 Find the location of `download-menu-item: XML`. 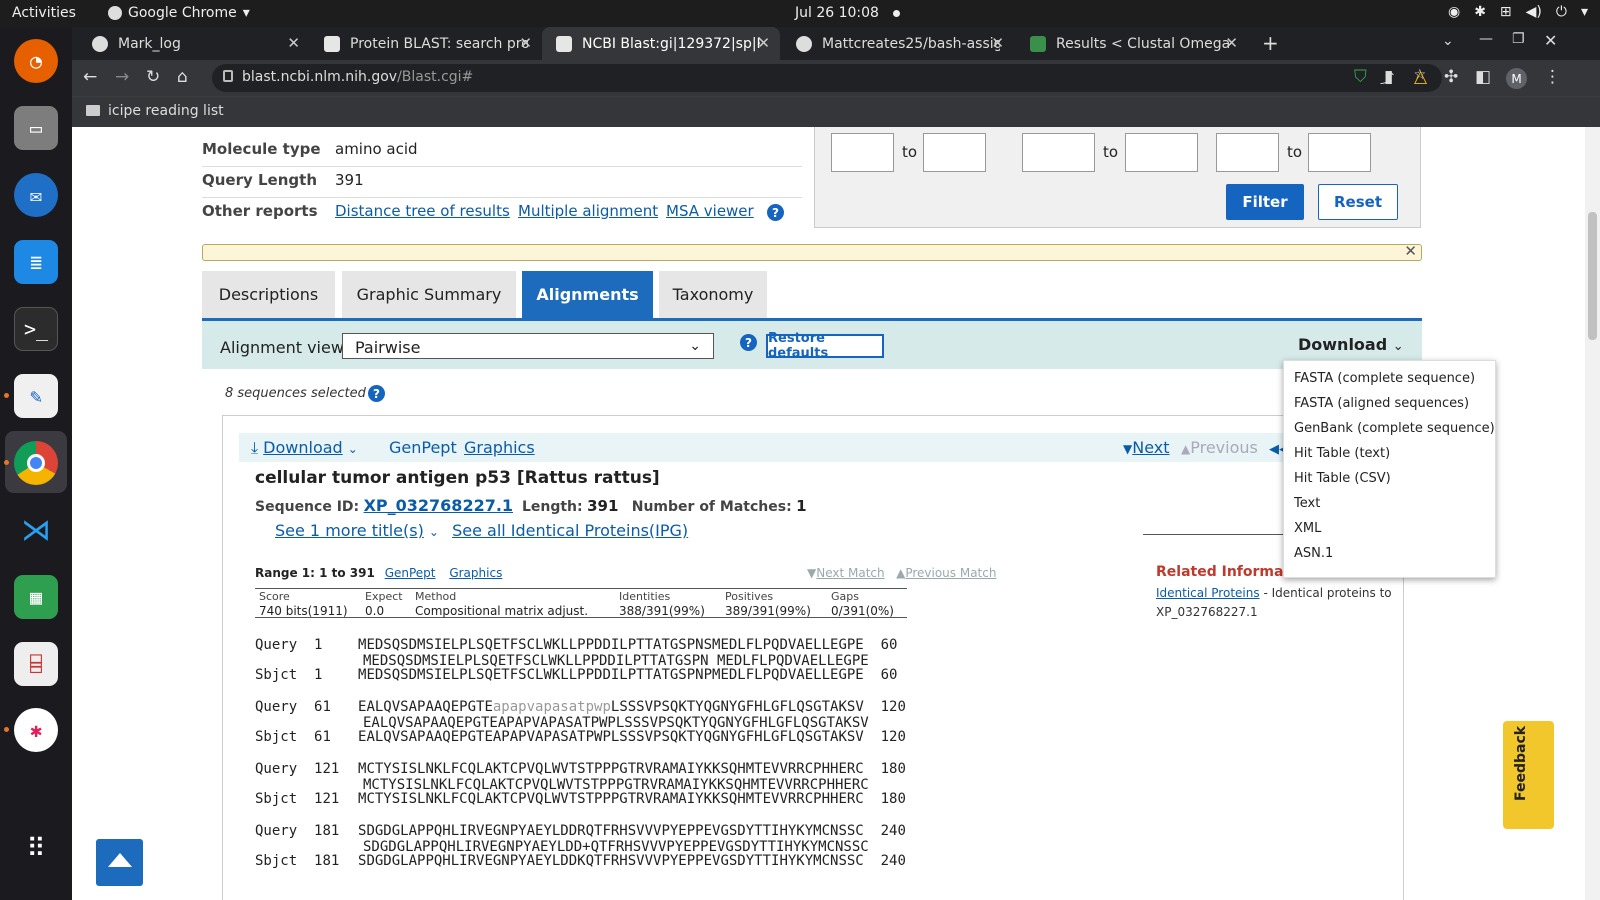

download-menu-item: XML is located at coordinates (1307, 528).